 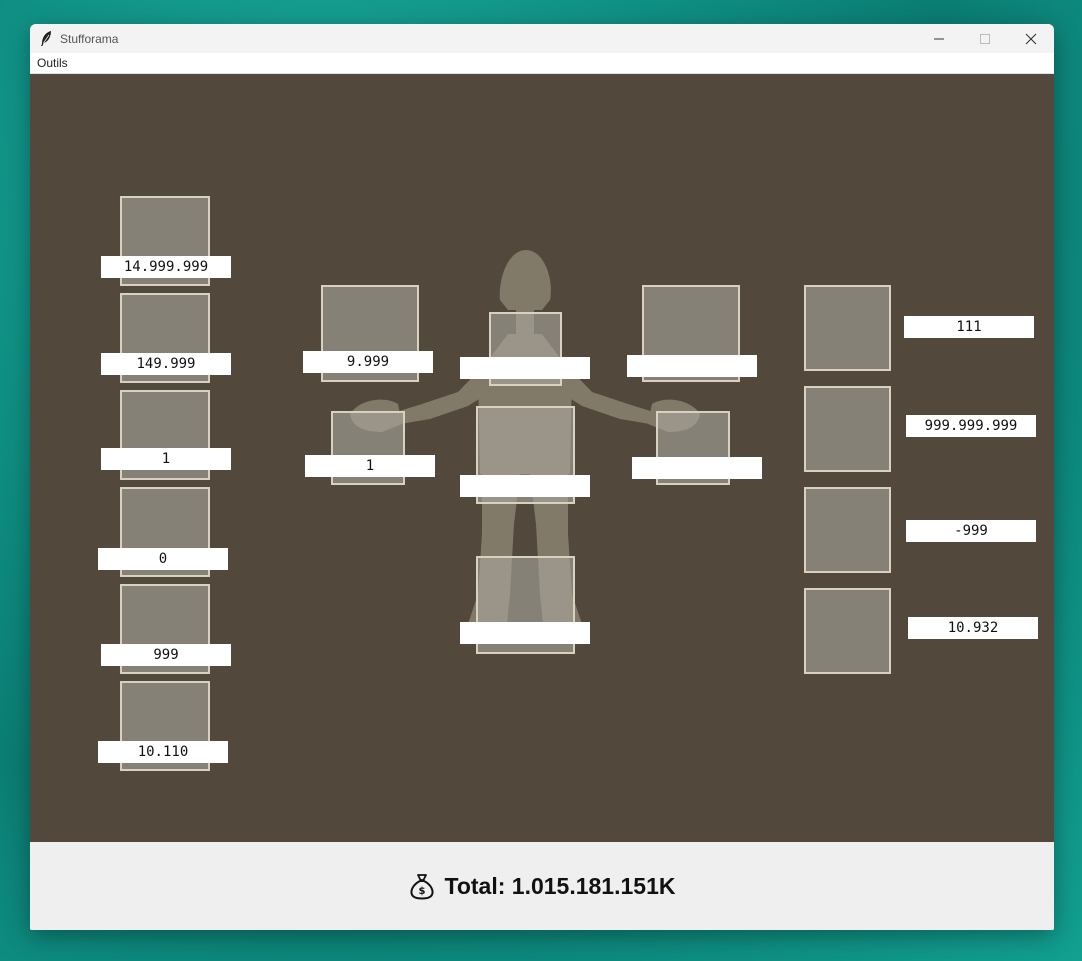 I want to click on value-left-6: 10.110, so click(x=163, y=752).